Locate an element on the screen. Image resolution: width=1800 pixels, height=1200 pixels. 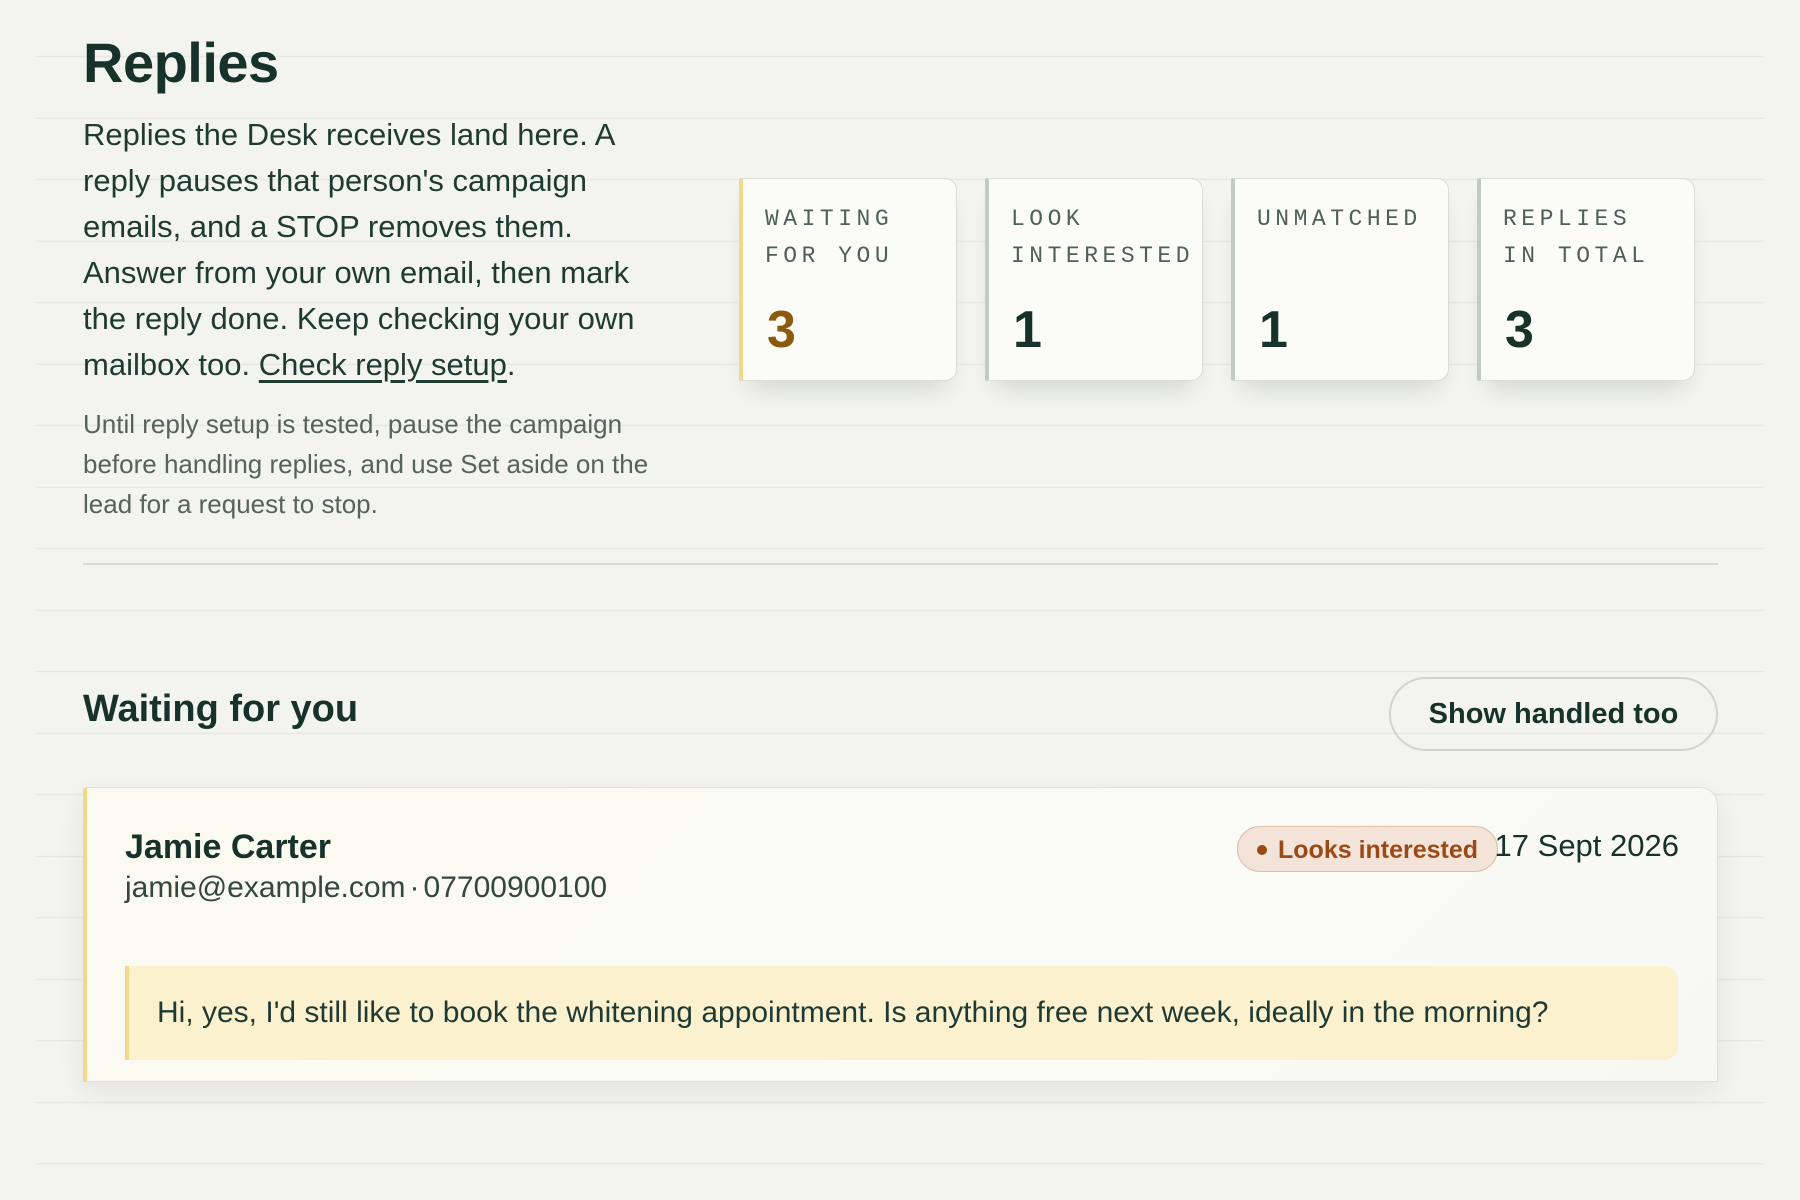
stat-label: Unmatched is located at coordinates (1339, 219).